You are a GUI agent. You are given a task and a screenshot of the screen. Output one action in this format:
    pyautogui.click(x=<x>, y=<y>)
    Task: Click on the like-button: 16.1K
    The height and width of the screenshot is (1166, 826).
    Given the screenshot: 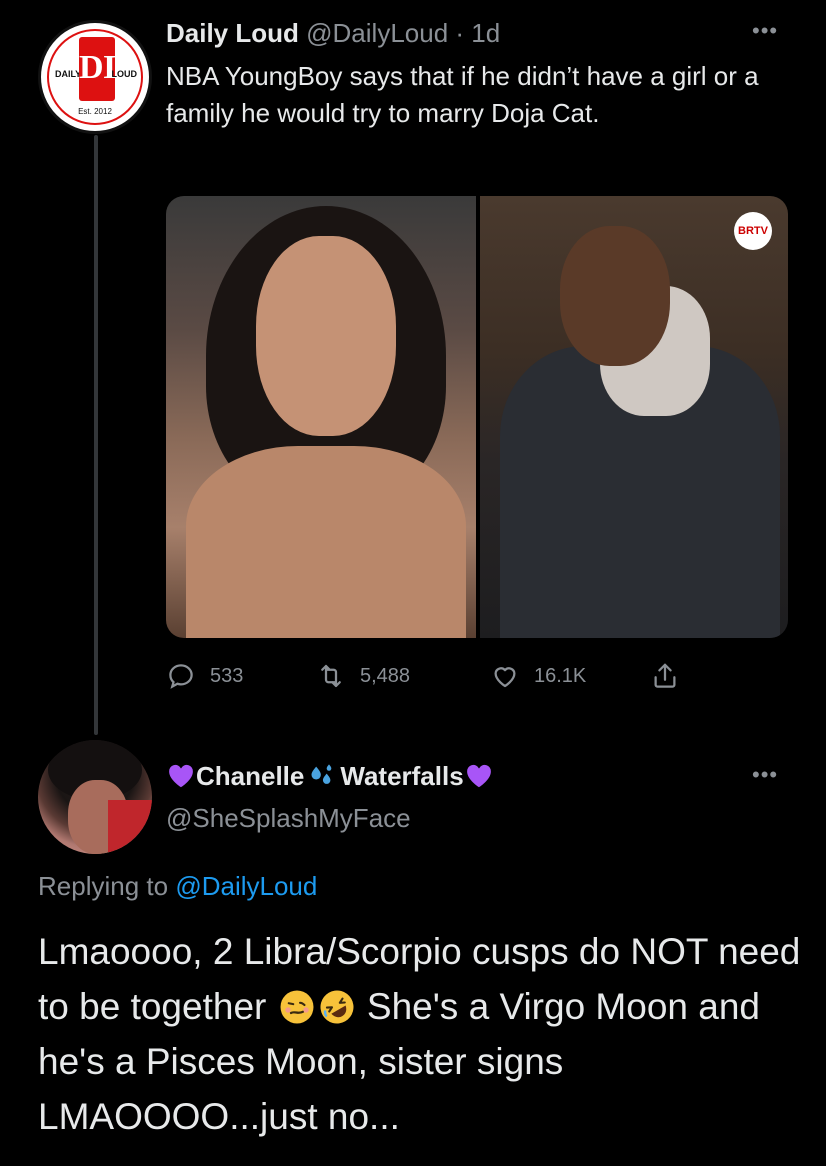 What is the action you would take?
    pyautogui.click(x=538, y=676)
    